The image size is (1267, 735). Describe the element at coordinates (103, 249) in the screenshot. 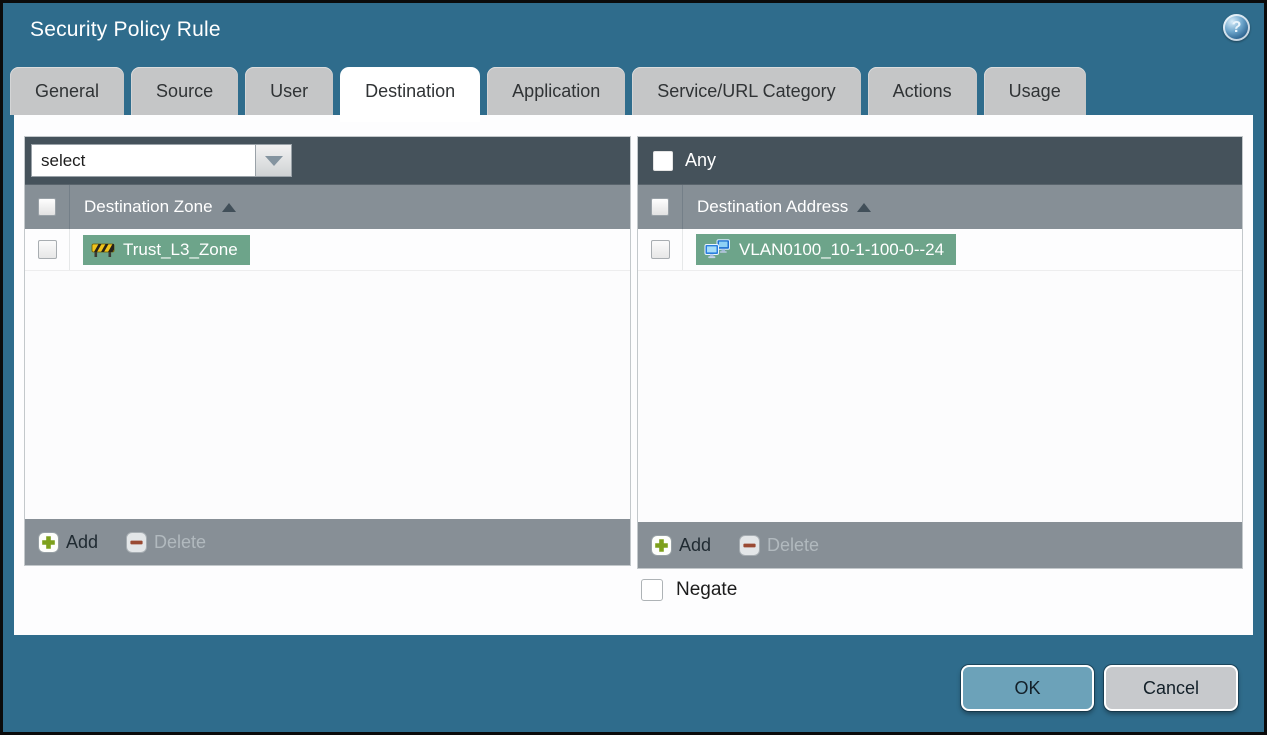

I see `zone-icon` at that location.